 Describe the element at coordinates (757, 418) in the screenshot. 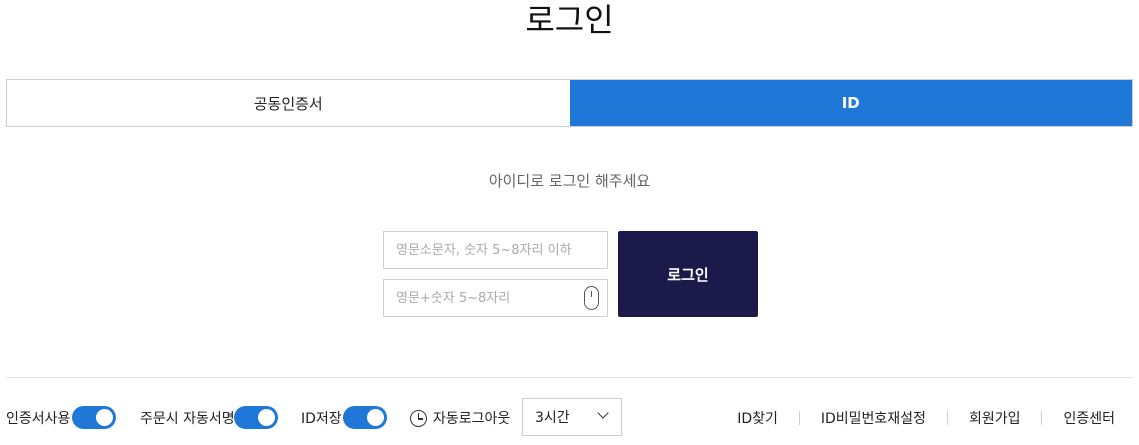

I see `find-id-link: ID찾기` at that location.